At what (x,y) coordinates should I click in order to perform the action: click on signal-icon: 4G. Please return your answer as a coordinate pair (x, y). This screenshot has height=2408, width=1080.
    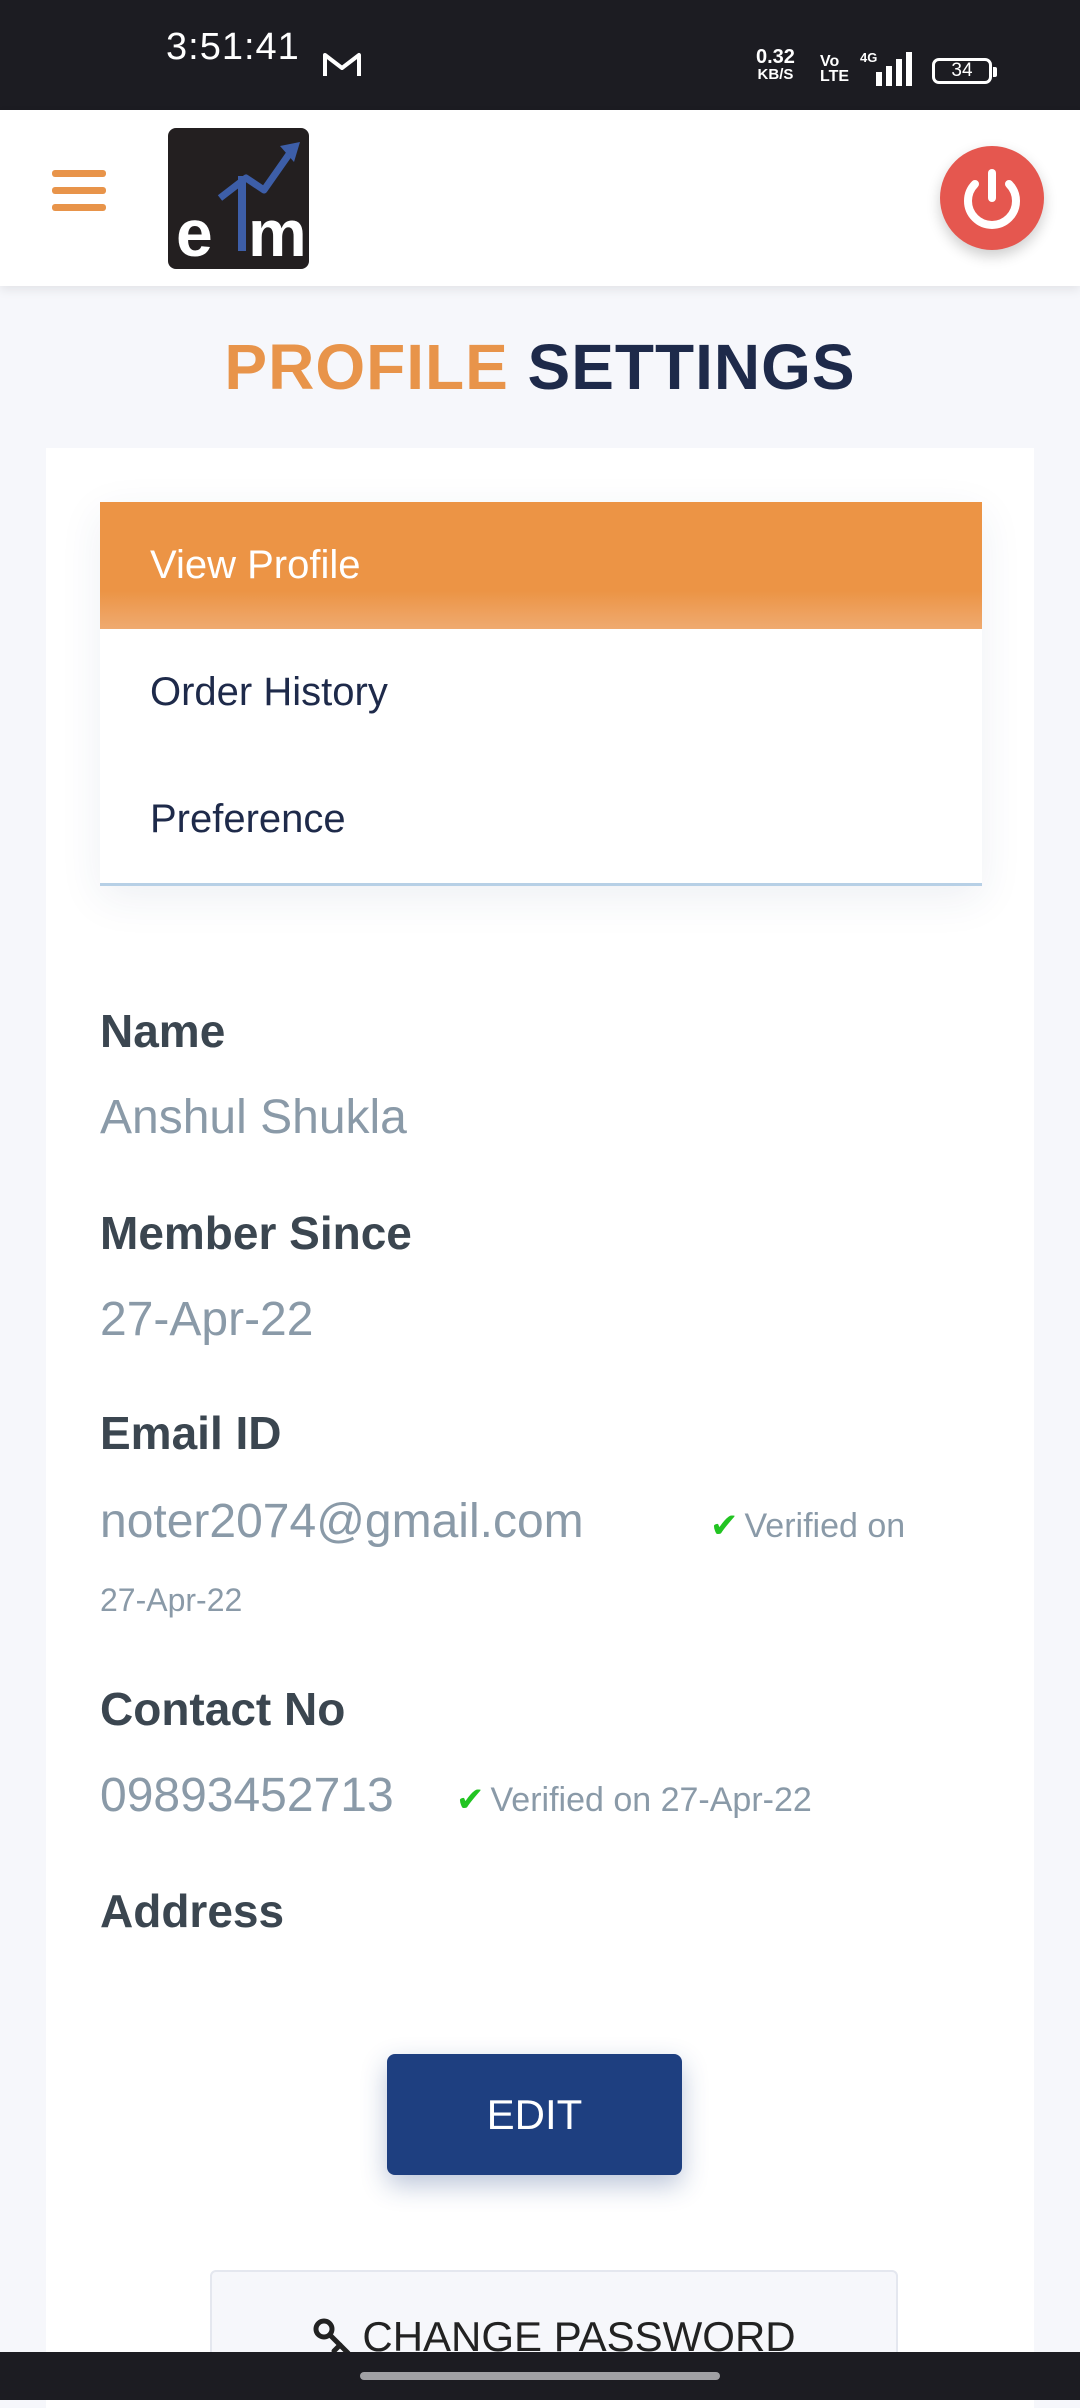
    Looking at the image, I should click on (886, 68).